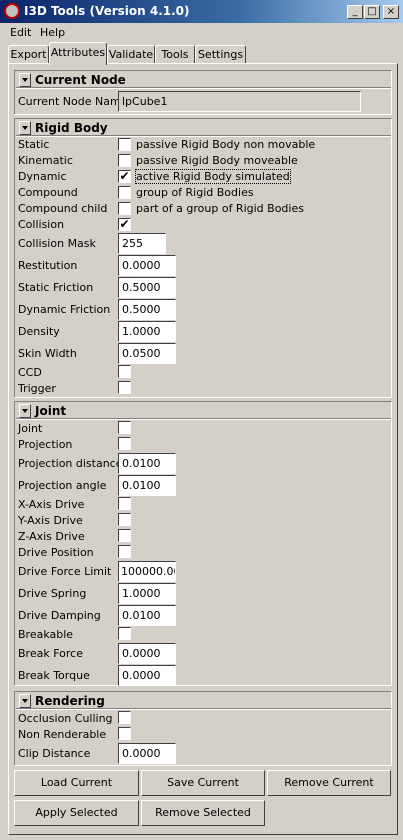 The height and width of the screenshot is (840, 403). What do you see at coordinates (54, 753) in the screenshot?
I see `clip-distance-label: Clip Distance` at bounding box center [54, 753].